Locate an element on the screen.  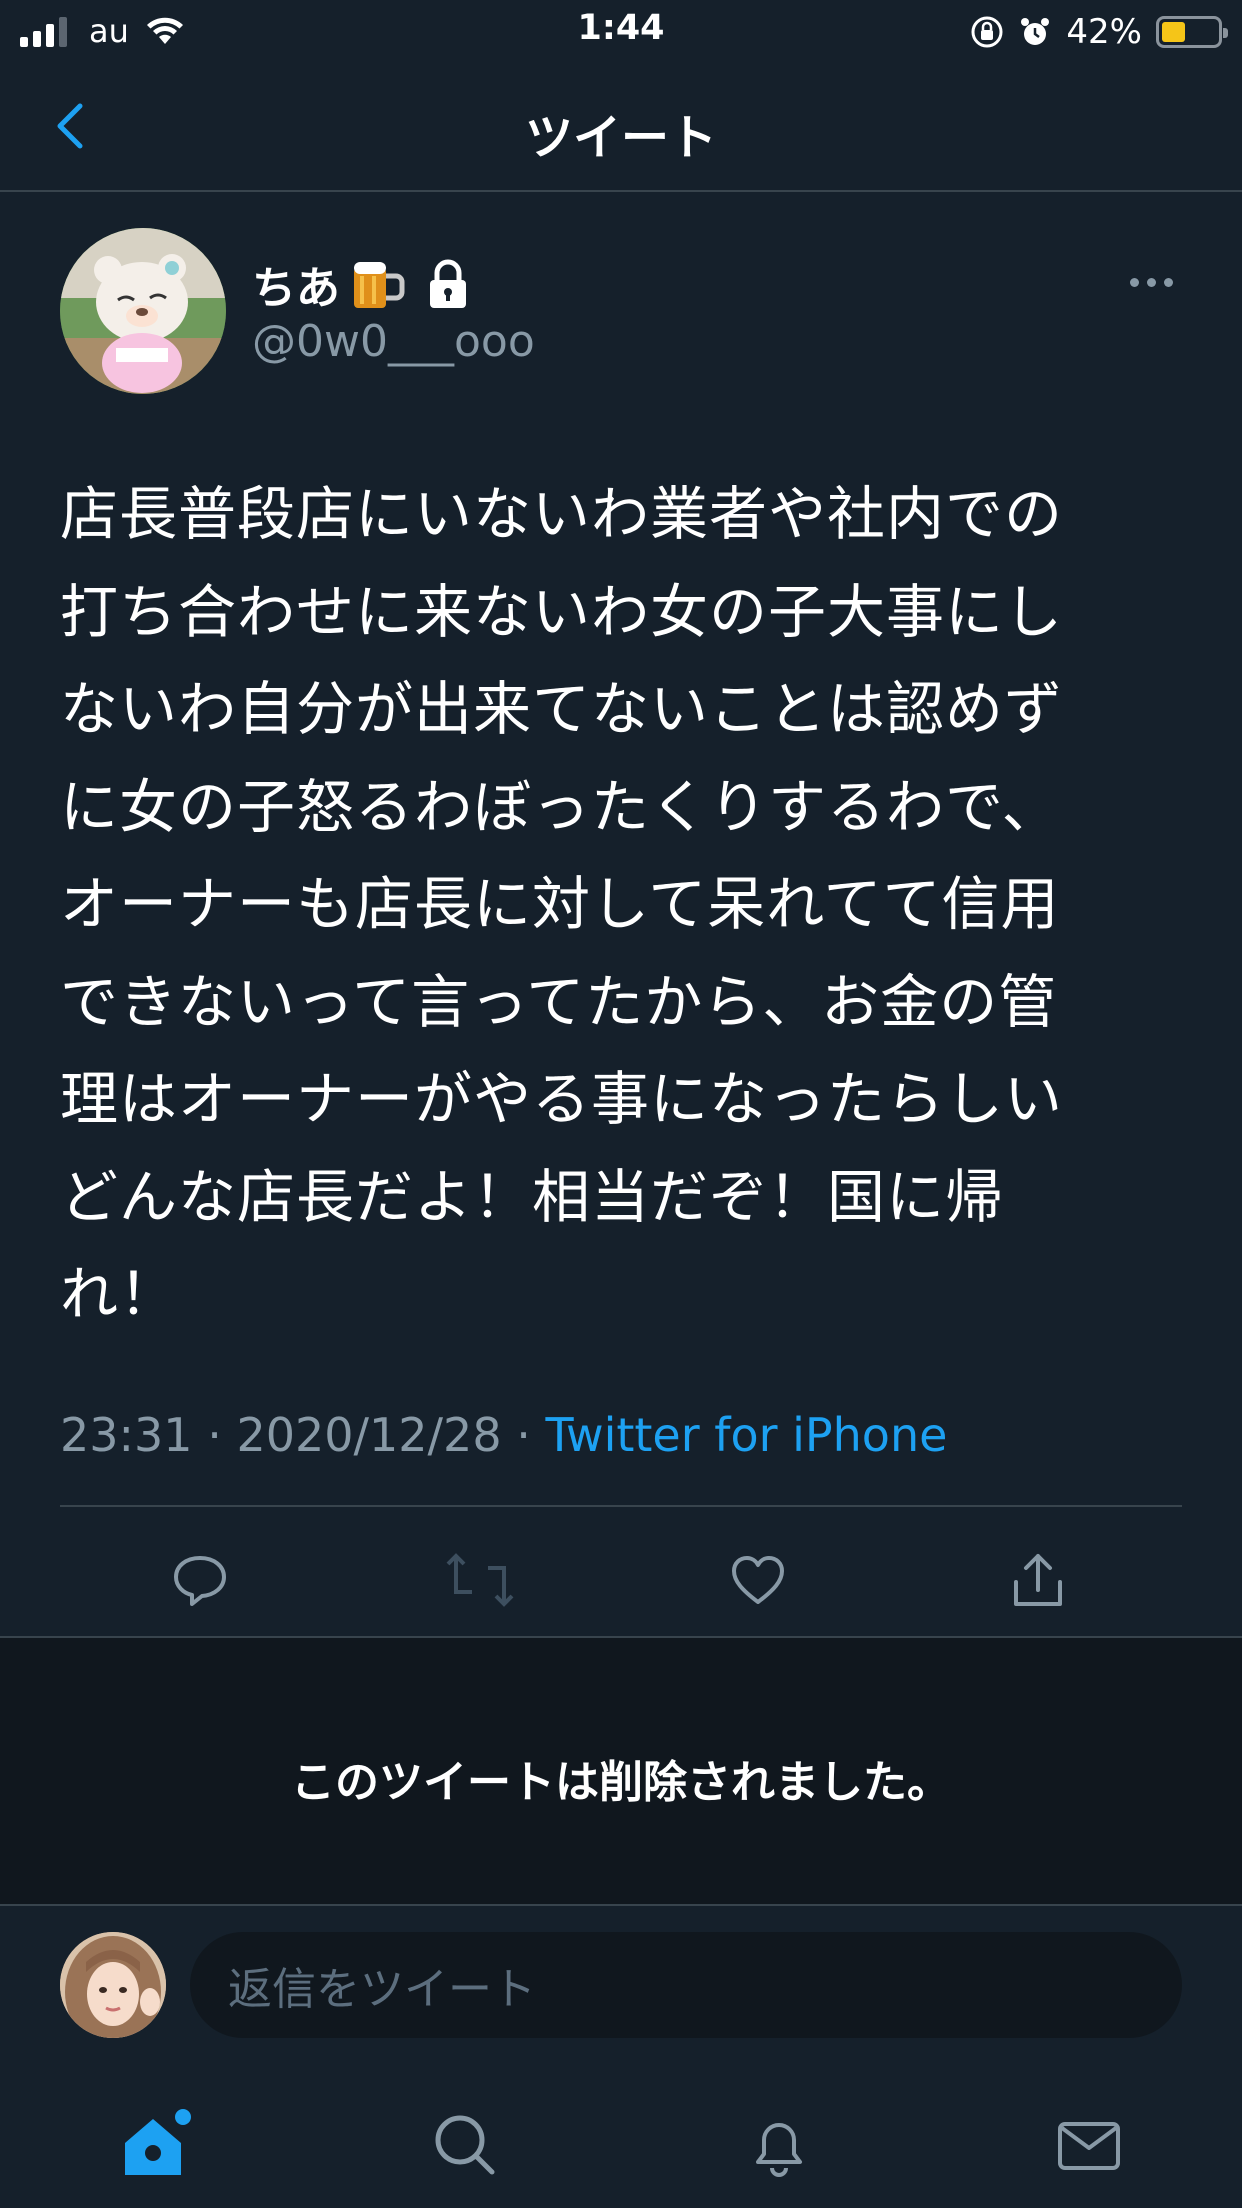
tab-home is located at coordinates (155, 2145).